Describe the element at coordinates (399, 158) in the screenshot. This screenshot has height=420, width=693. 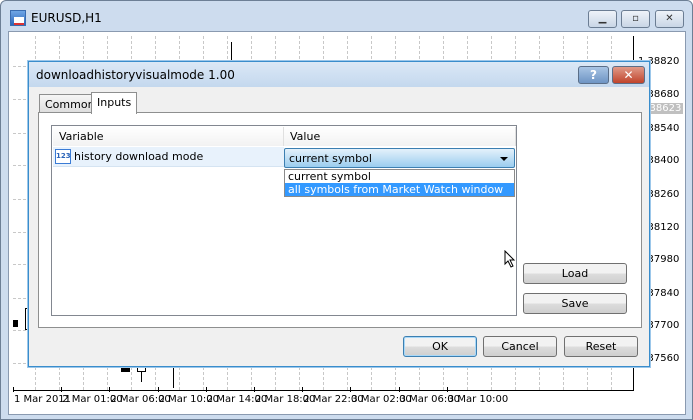
I see `value-dropdown: current symbol` at that location.